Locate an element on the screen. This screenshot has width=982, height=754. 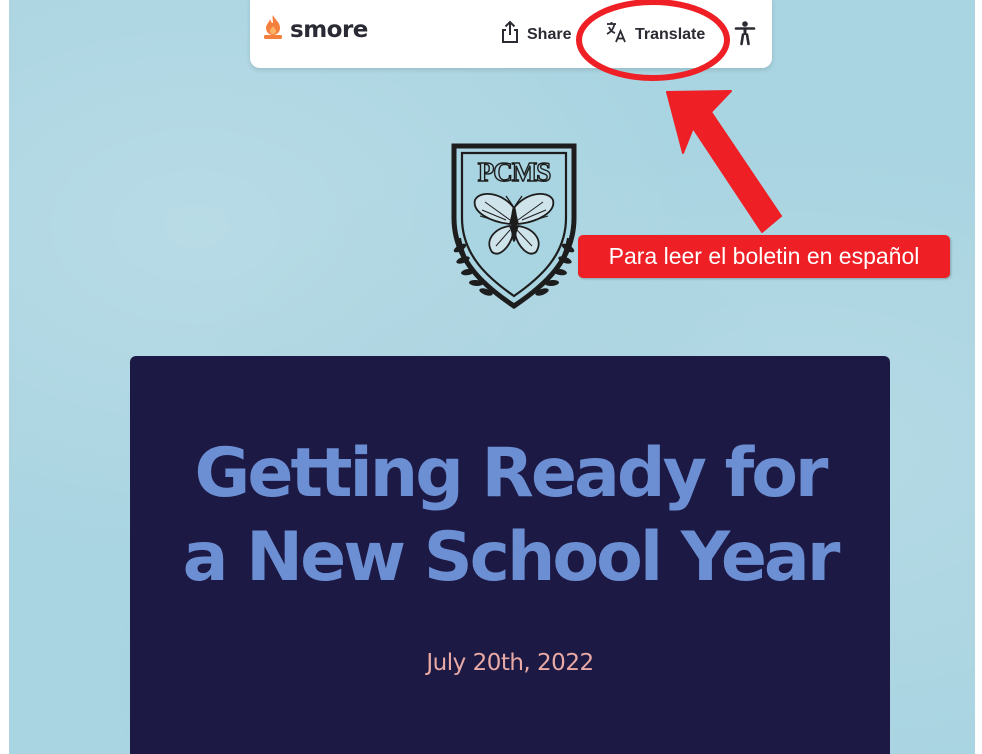
newsletter-date: July 20th, 2022 is located at coordinates (510, 663).